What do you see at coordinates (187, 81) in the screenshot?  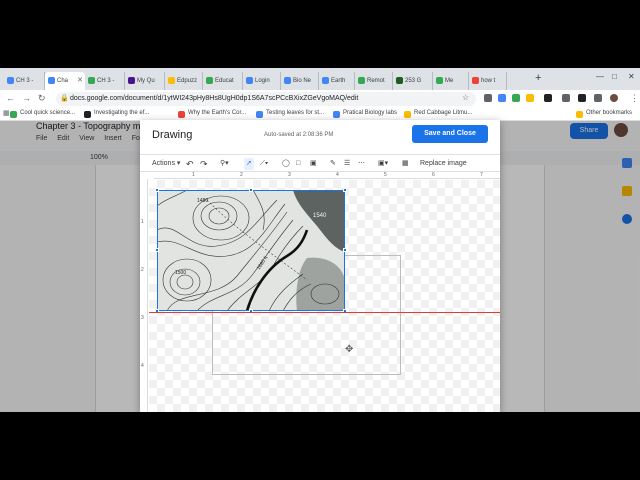 I see `tab-label: Edpuzz` at bounding box center [187, 81].